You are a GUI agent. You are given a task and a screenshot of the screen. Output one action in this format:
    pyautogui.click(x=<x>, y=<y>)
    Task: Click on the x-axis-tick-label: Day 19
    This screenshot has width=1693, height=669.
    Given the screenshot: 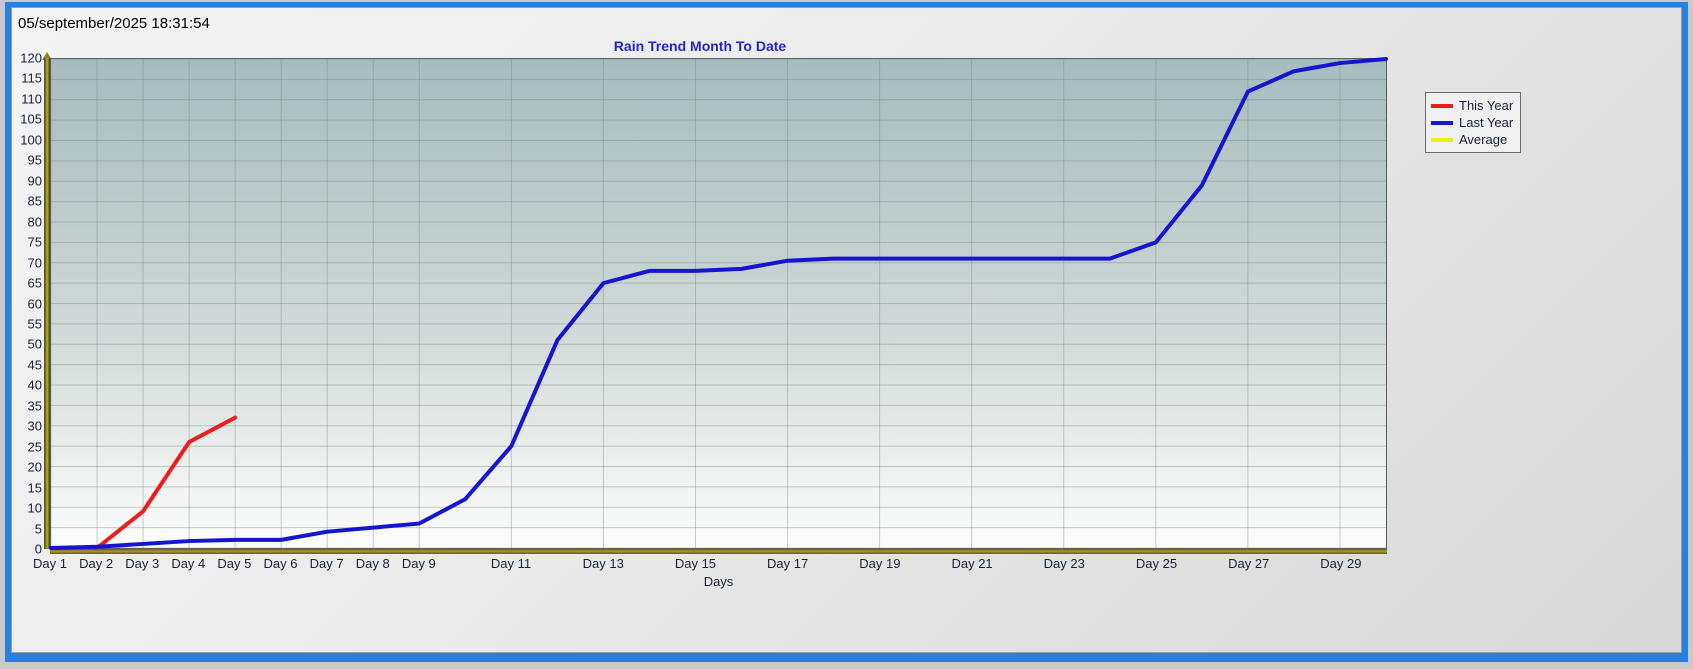 What is the action you would take?
    pyautogui.click(x=880, y=563)
    